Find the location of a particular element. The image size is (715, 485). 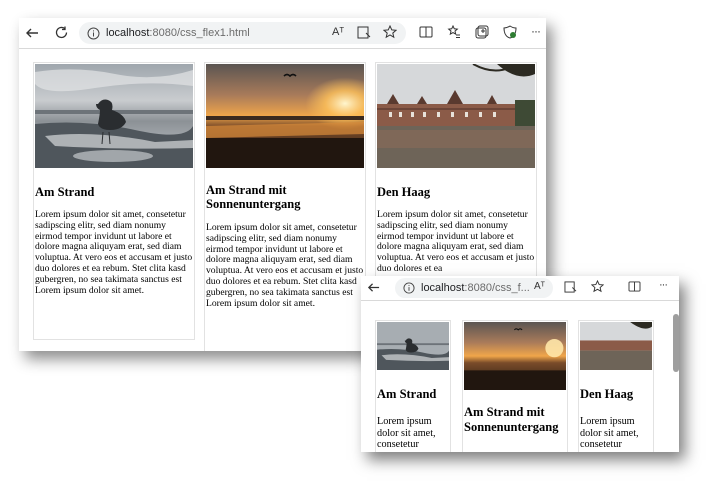

card-am-strand-mit-sonnenuntergang: Am Strand mit Sonnenuntergang is located at coordinates (515, 386).